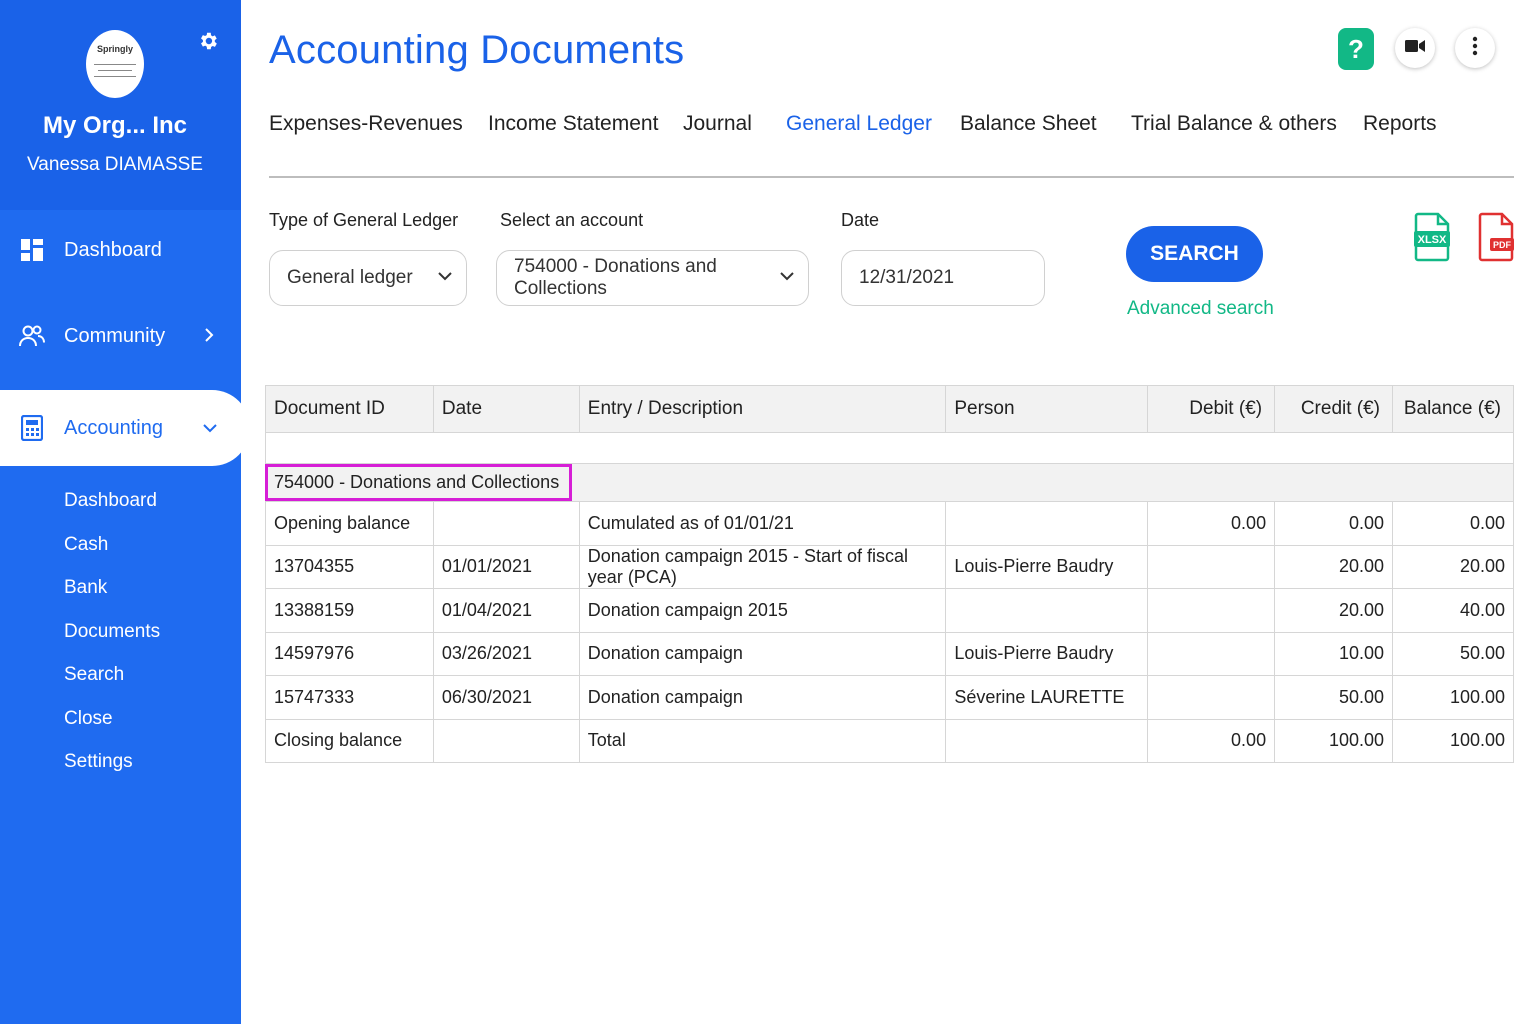 The image size is (1536, 1024). Describe the element at coordinates (1028, 124) in the screenshot. I see `tab-balance-sheet: Balance Sheet` at that location.